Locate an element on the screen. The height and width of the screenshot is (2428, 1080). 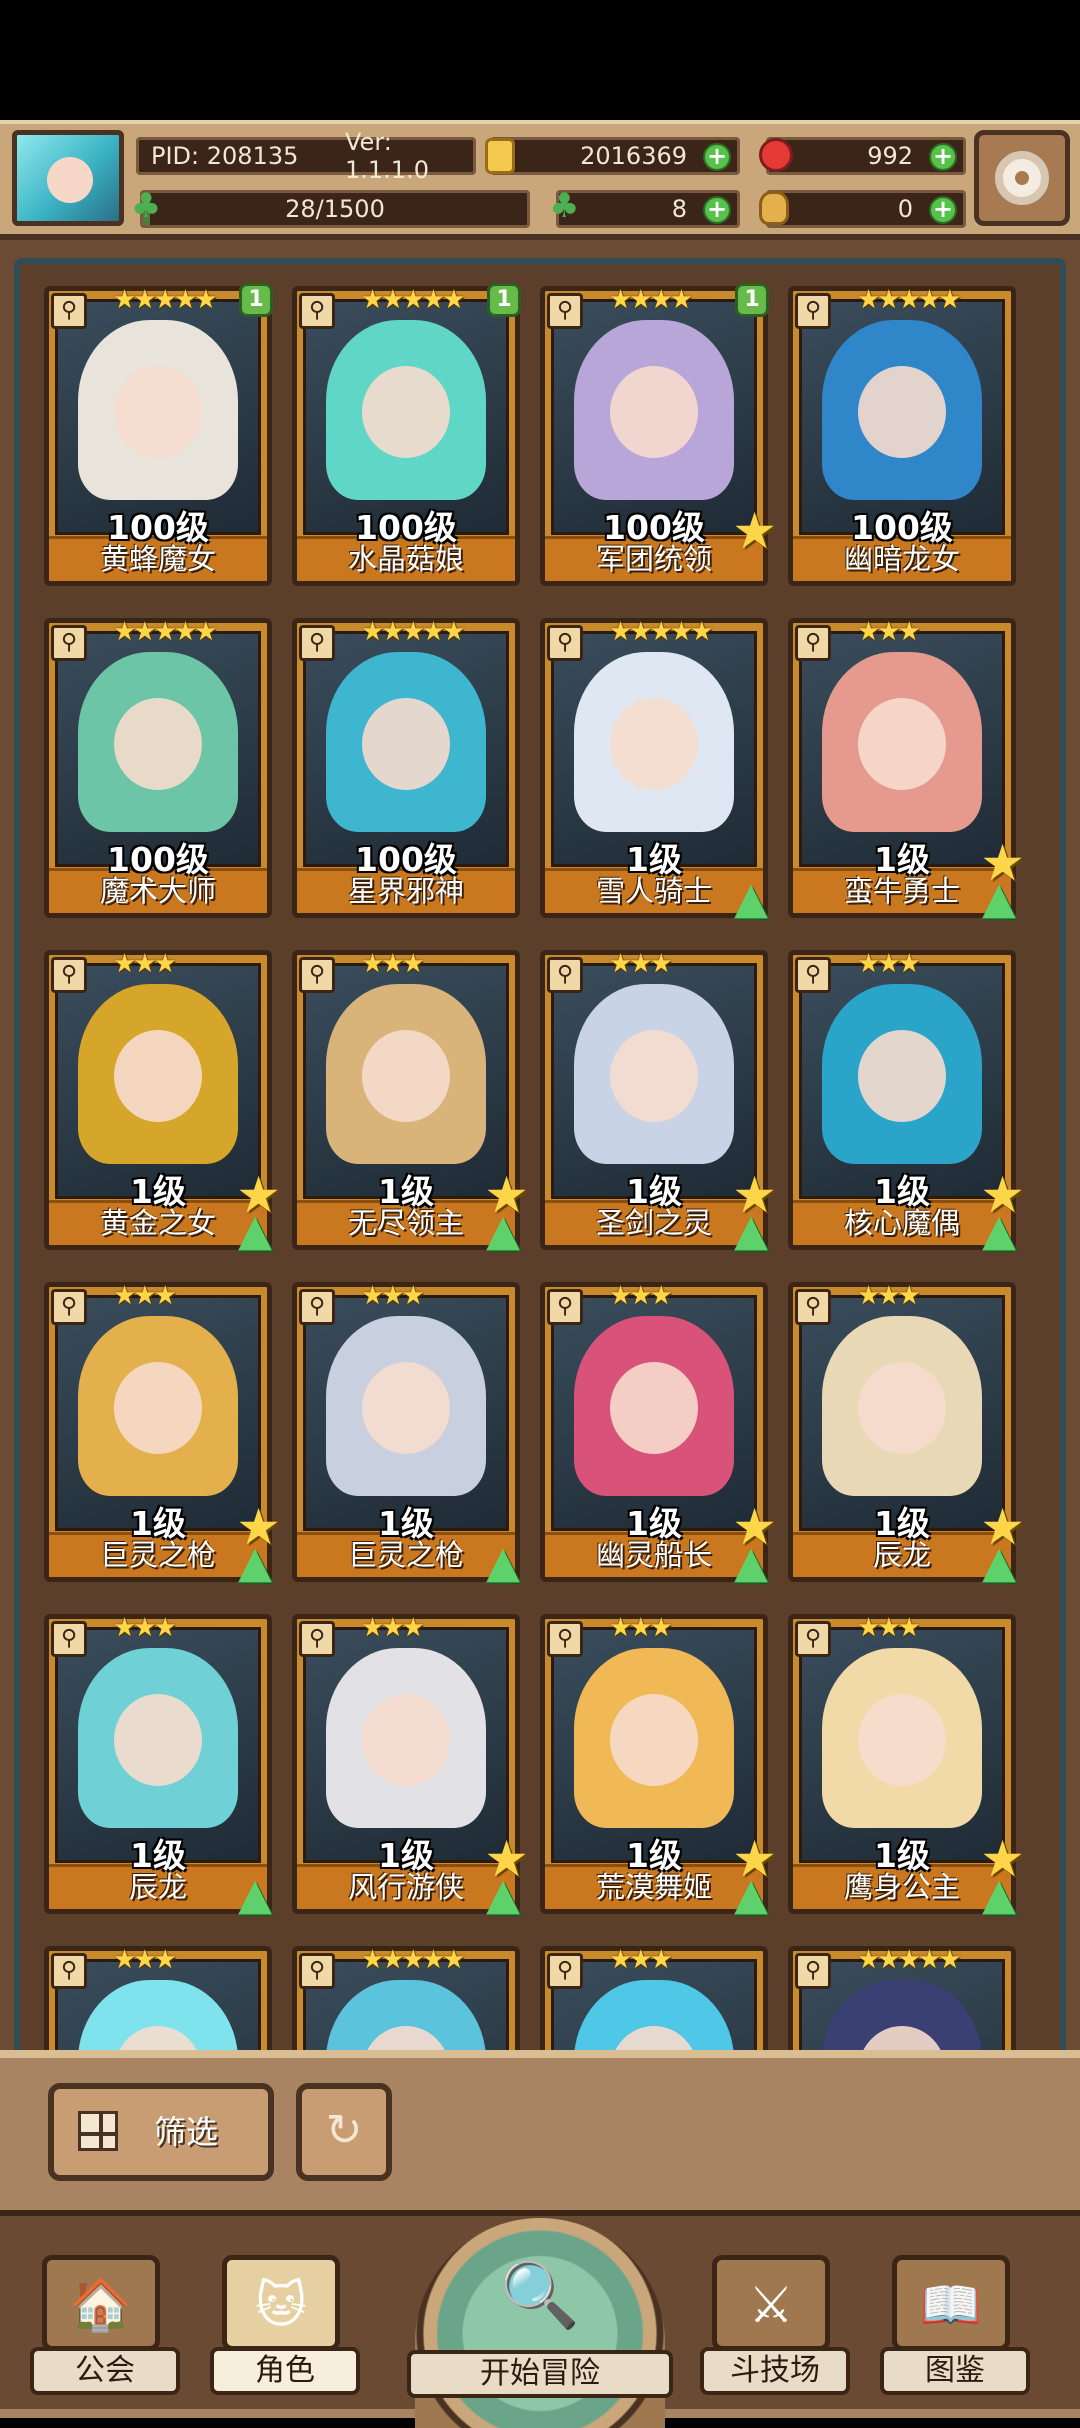
nav-character-label: 角色 is located at coordinates (285, 2371).